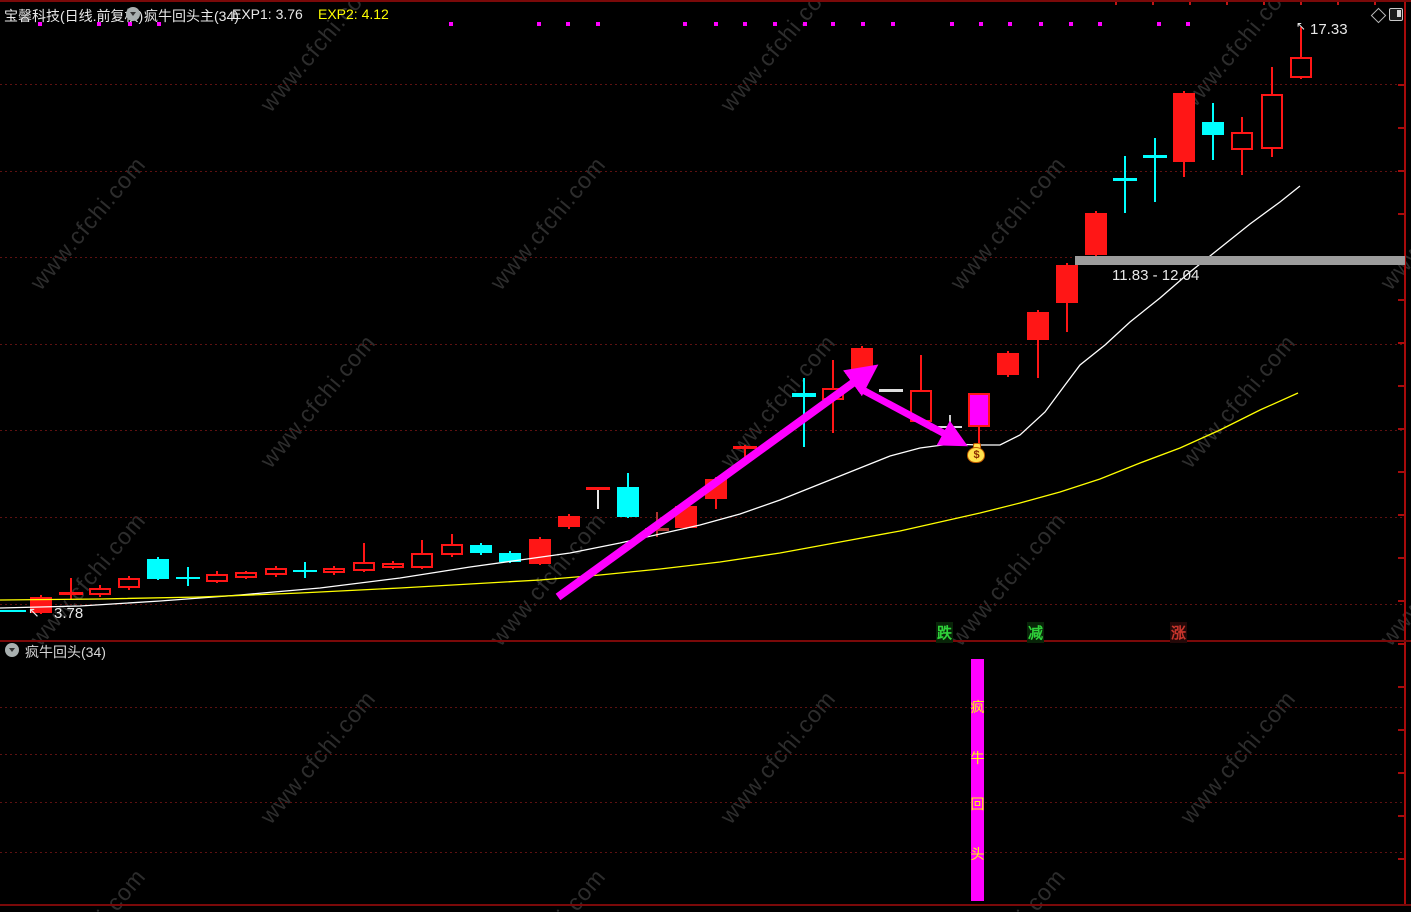  What do you see at coordinates (1240, 260) in the screenshot?
I see `range-highlight-bar` at bounding box center [1240, 260].